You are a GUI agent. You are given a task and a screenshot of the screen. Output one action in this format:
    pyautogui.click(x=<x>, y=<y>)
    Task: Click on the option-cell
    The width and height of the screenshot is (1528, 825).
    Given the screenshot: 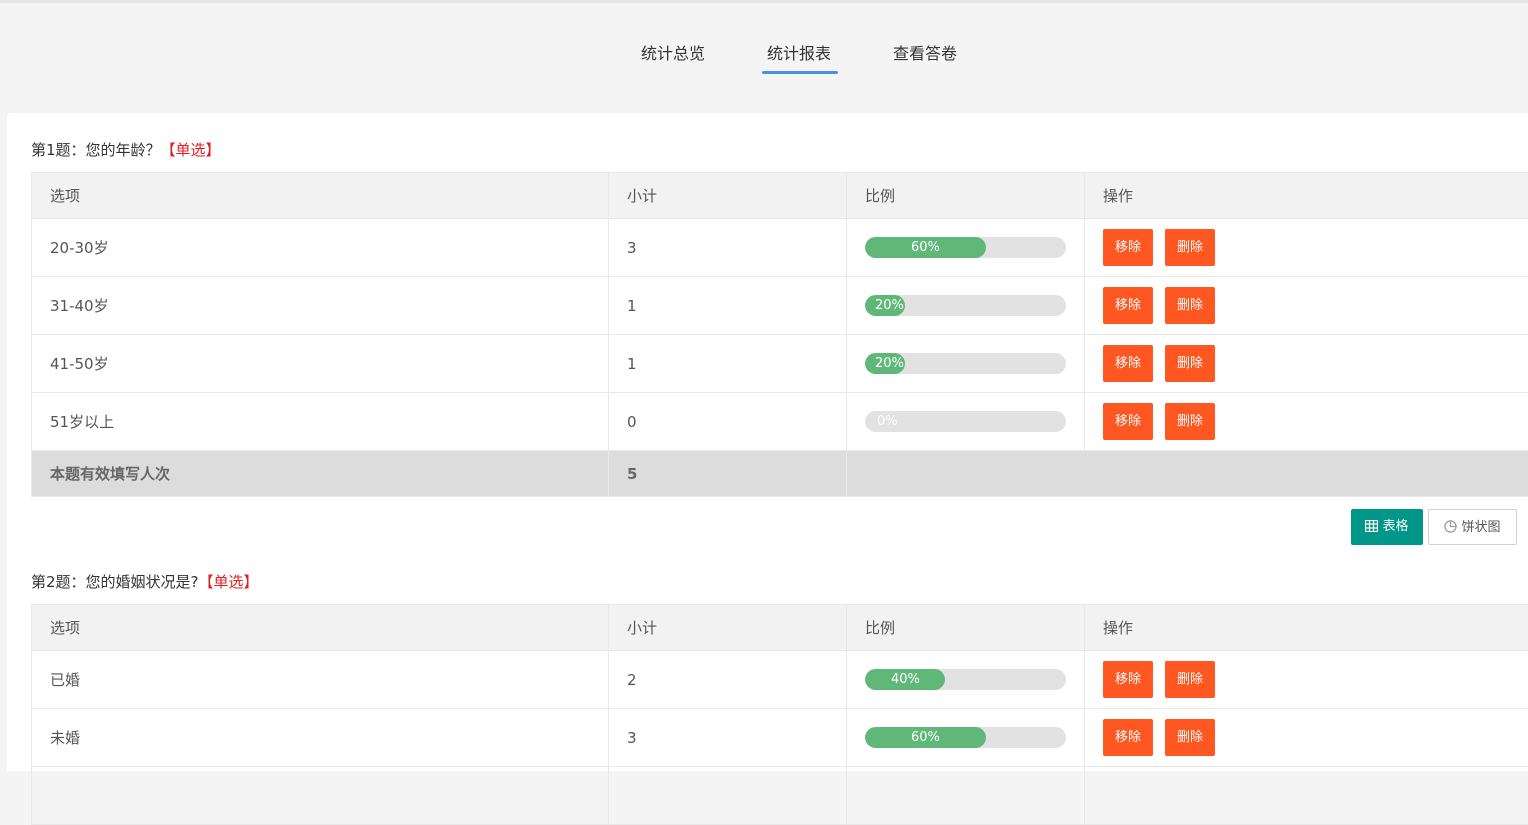 What is the action you would take?
    pyautogui.click(x=320, y=796)
    